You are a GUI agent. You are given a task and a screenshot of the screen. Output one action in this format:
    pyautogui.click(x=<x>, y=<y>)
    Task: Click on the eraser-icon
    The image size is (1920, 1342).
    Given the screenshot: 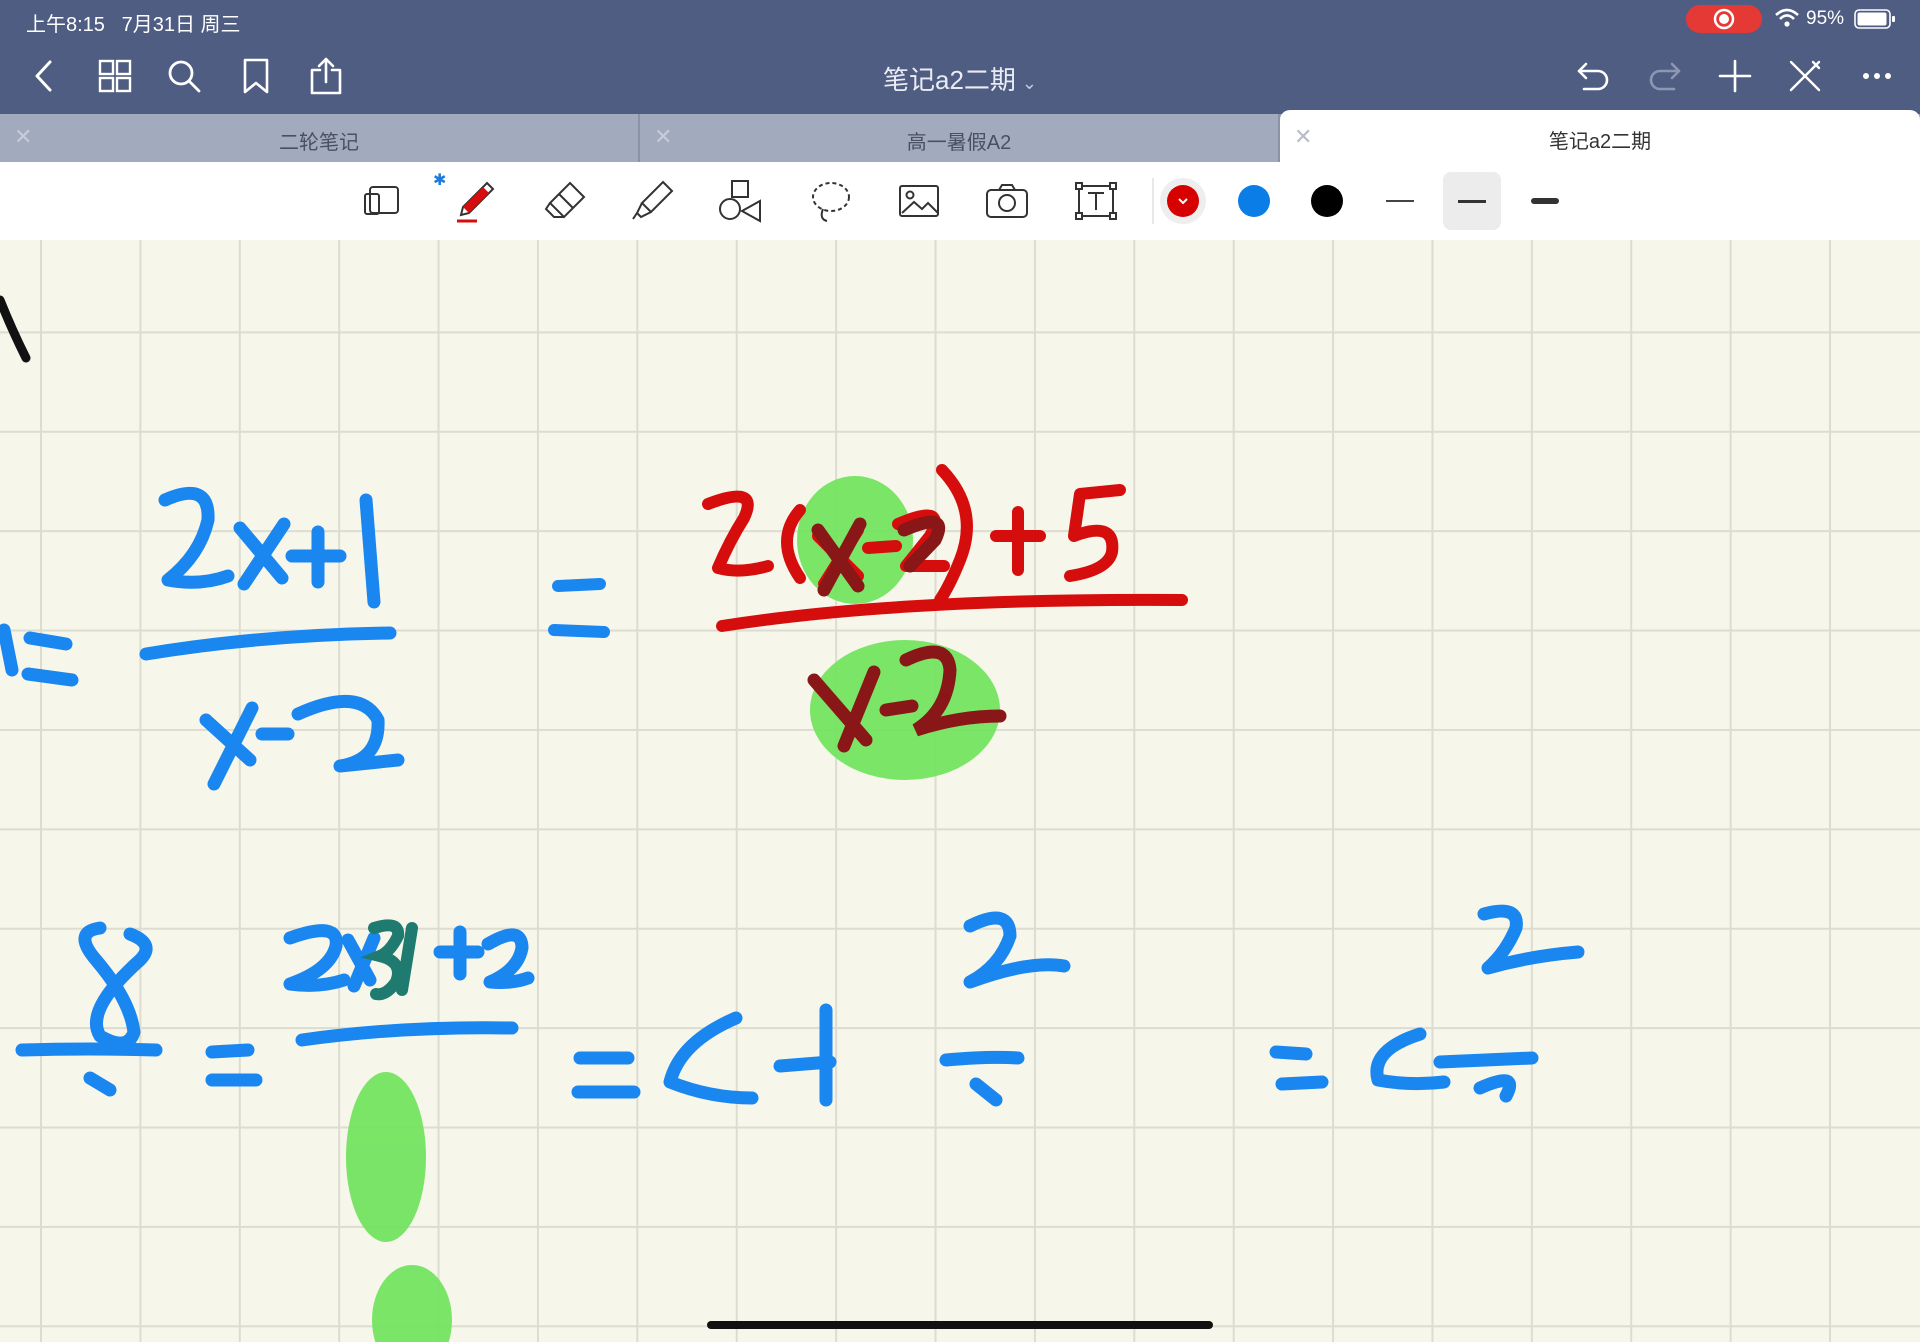 What is the action you would take?
    pyautogui.click(x=565, y=201)
    